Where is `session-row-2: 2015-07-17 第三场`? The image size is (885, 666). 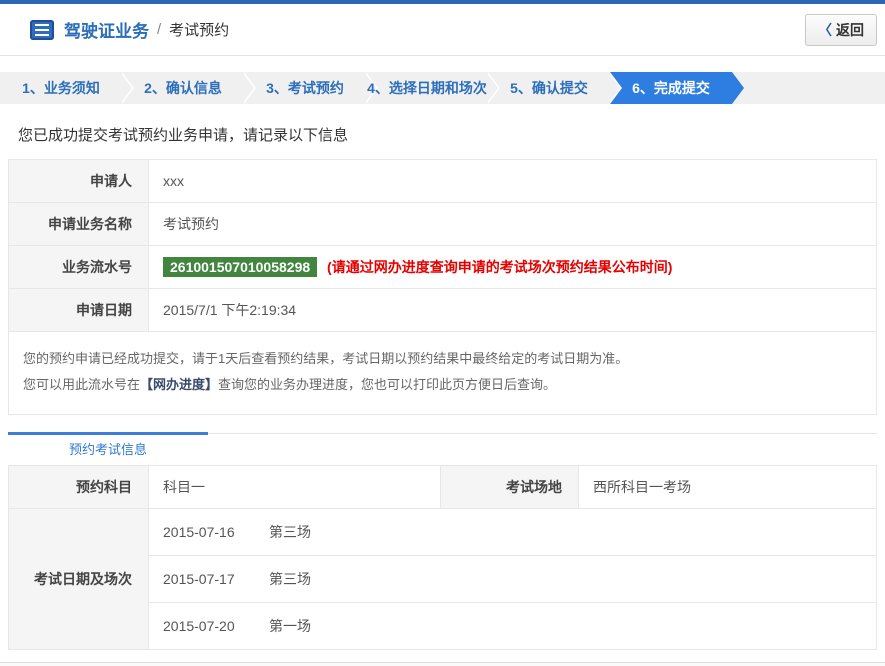 session-row-2: 2015-07-17 第三场 is located at coordinates (512, 579).